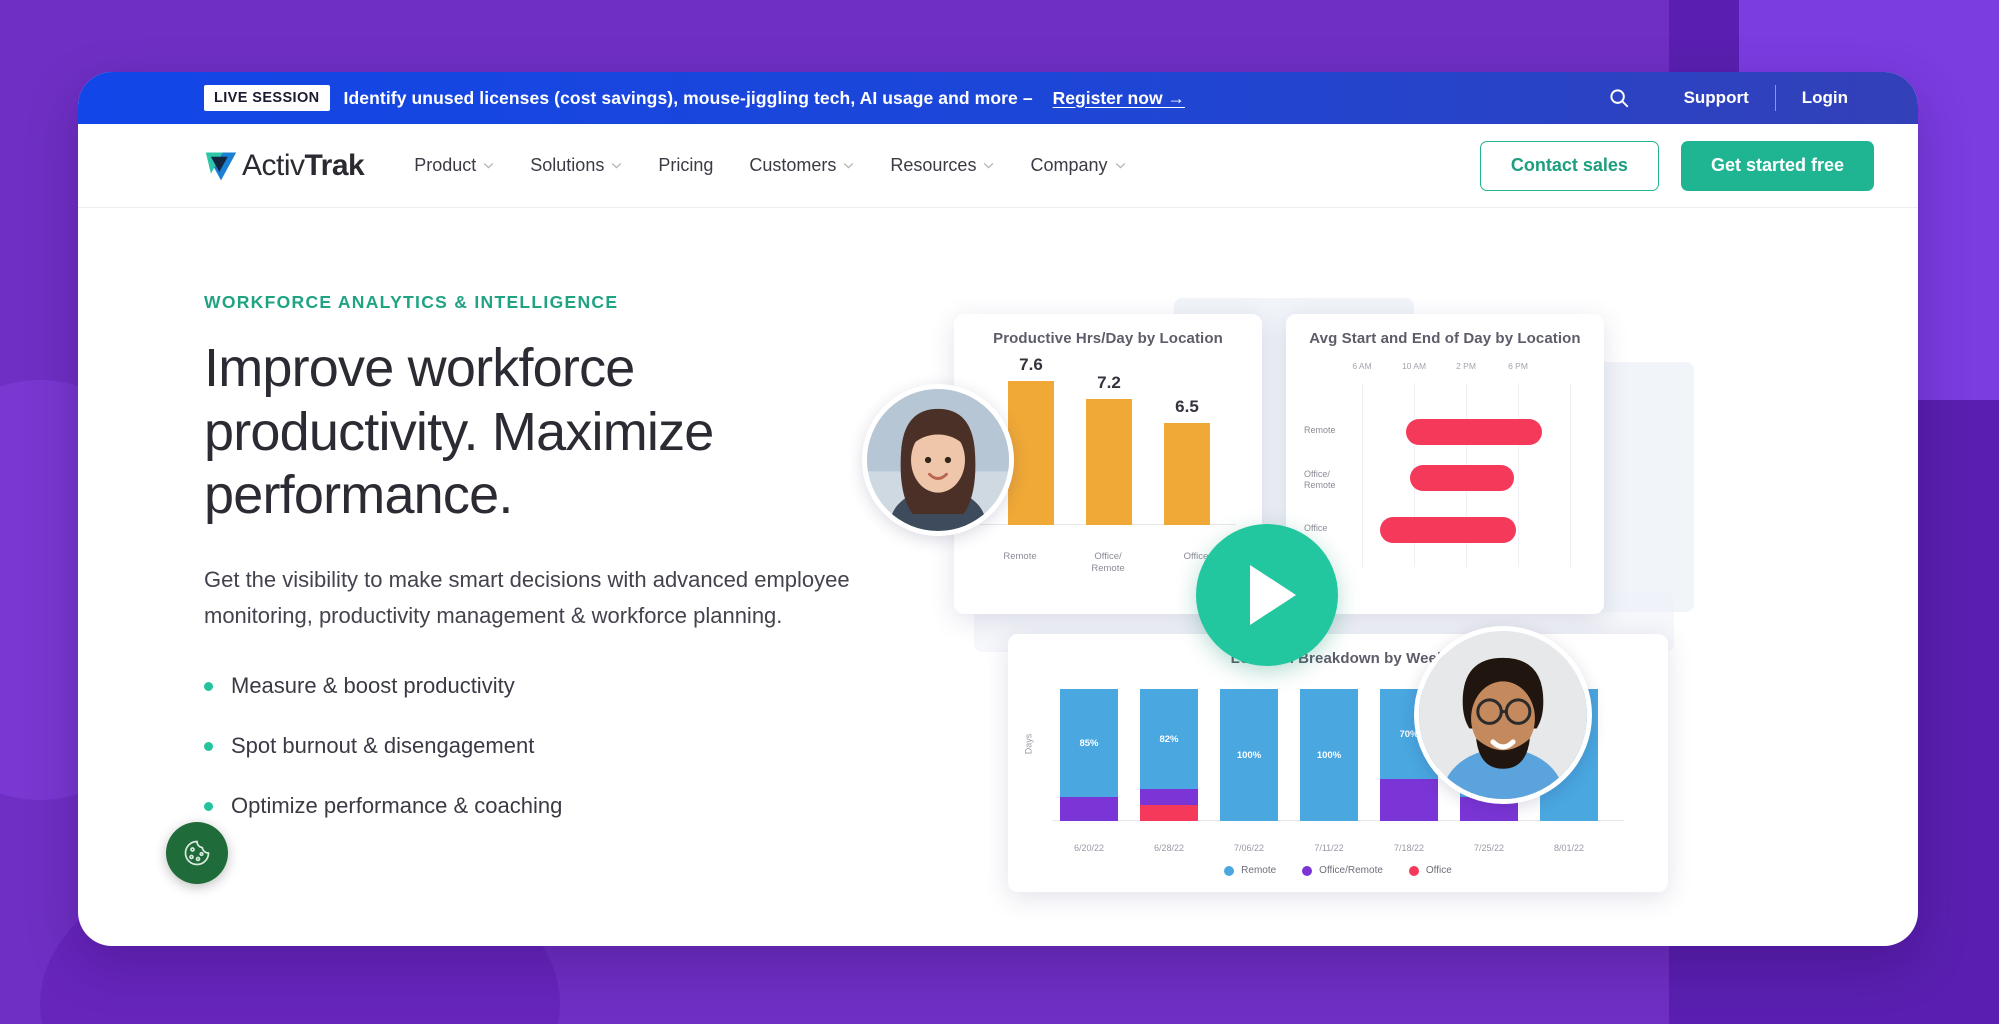  I want to click on bar-chart-productive-hours: 7.6 7.2 6.5, so click(1108, 452).